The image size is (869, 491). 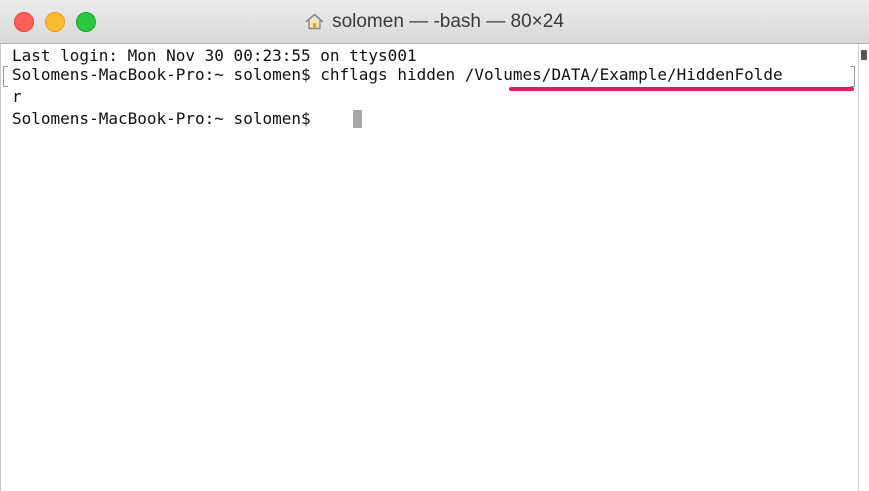 I want to click on path-highlight-underline, so click(x=681, y=89).